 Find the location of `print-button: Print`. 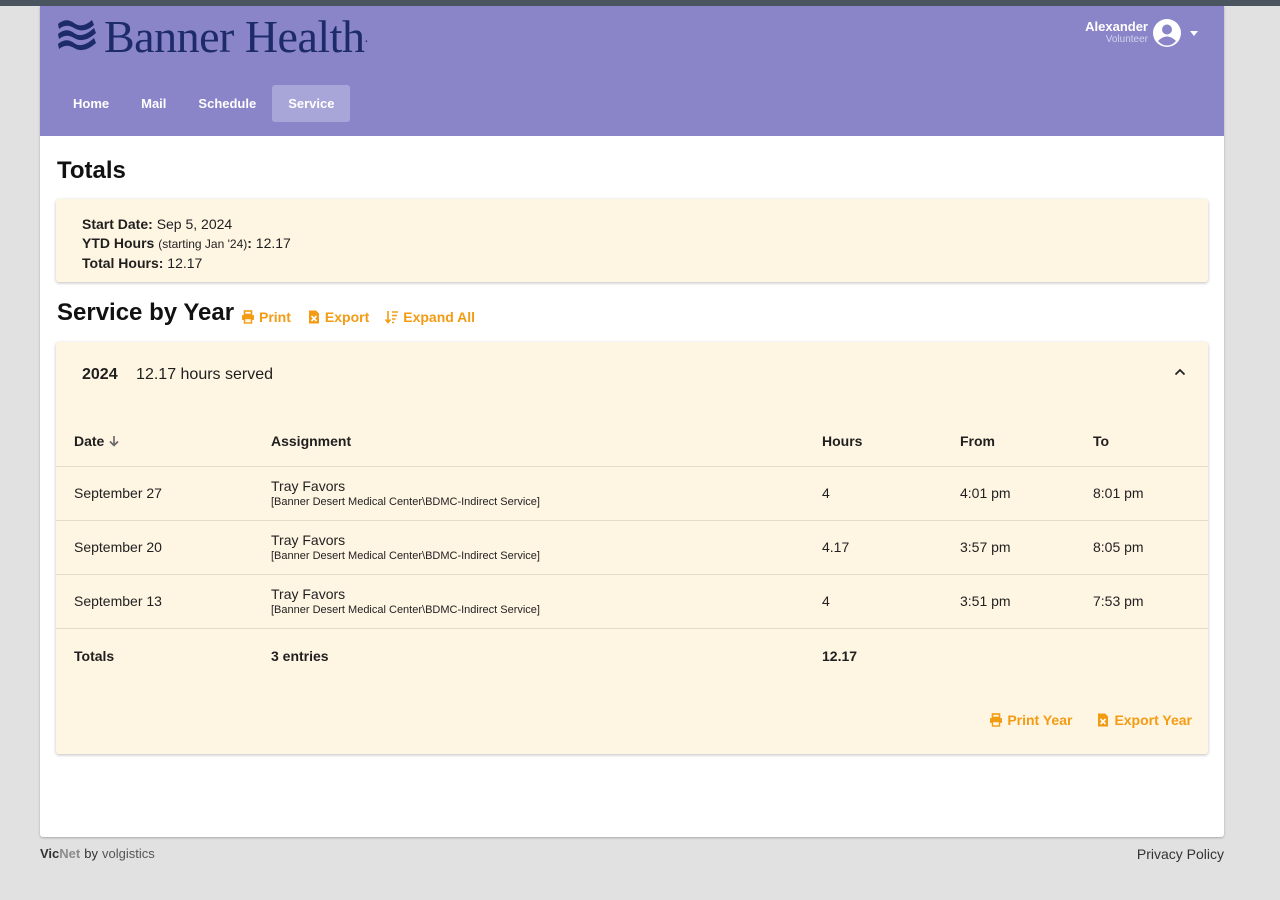

print-button: Print is located at coordinates (266, 317).